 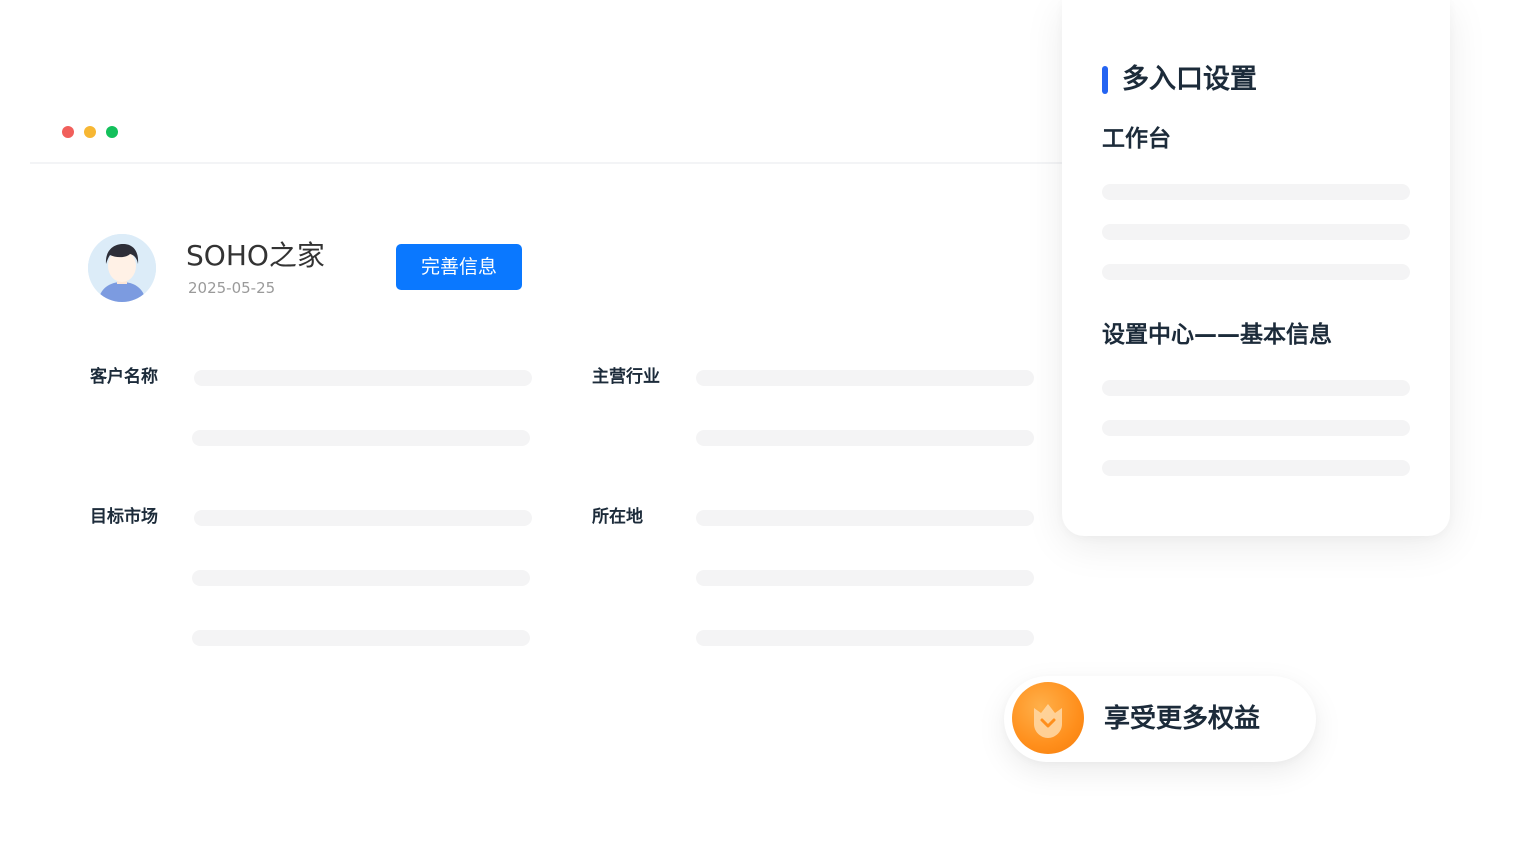 What do you see at coordinates (112, 132) in the screenshot?
I see `maximize-window-dot` at bounding box center [112, 132].